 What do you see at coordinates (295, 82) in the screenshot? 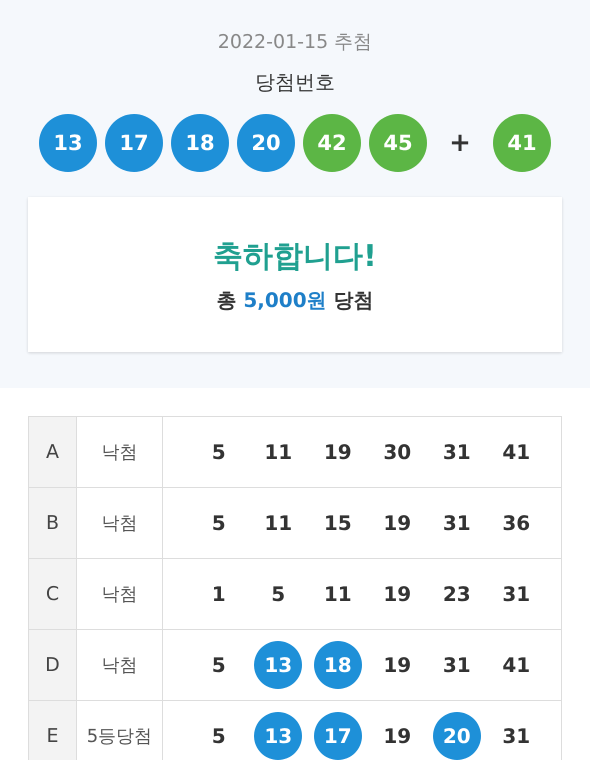
I see `winning-numbers-label: 당첨번호` at bounding box center [295, 82].